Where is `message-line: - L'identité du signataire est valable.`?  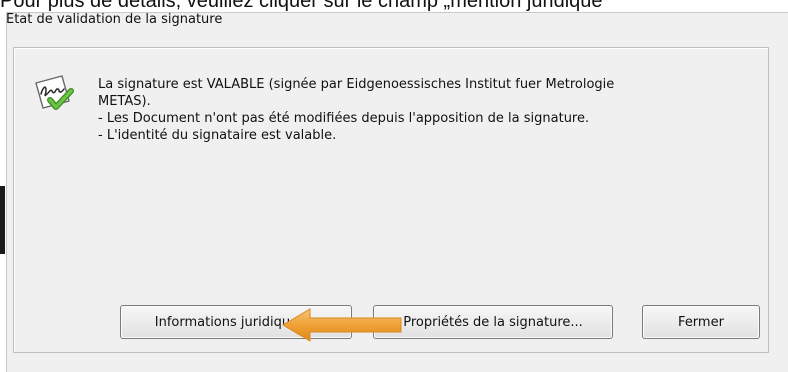 message-line: - L'identité du signataire est valable. is located at coordinates (217, 135).